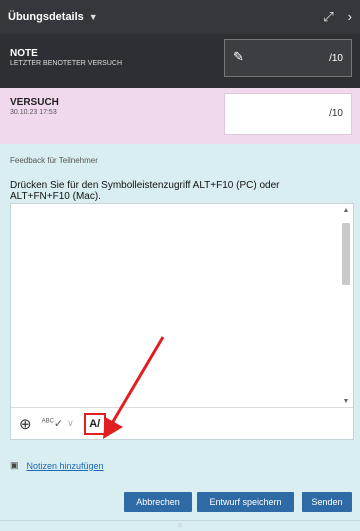 The image size is (360, 531). Describe the element at coordinates (93, 17) in the screenshot. I see `chevron-down-icon: ▼` at that location.